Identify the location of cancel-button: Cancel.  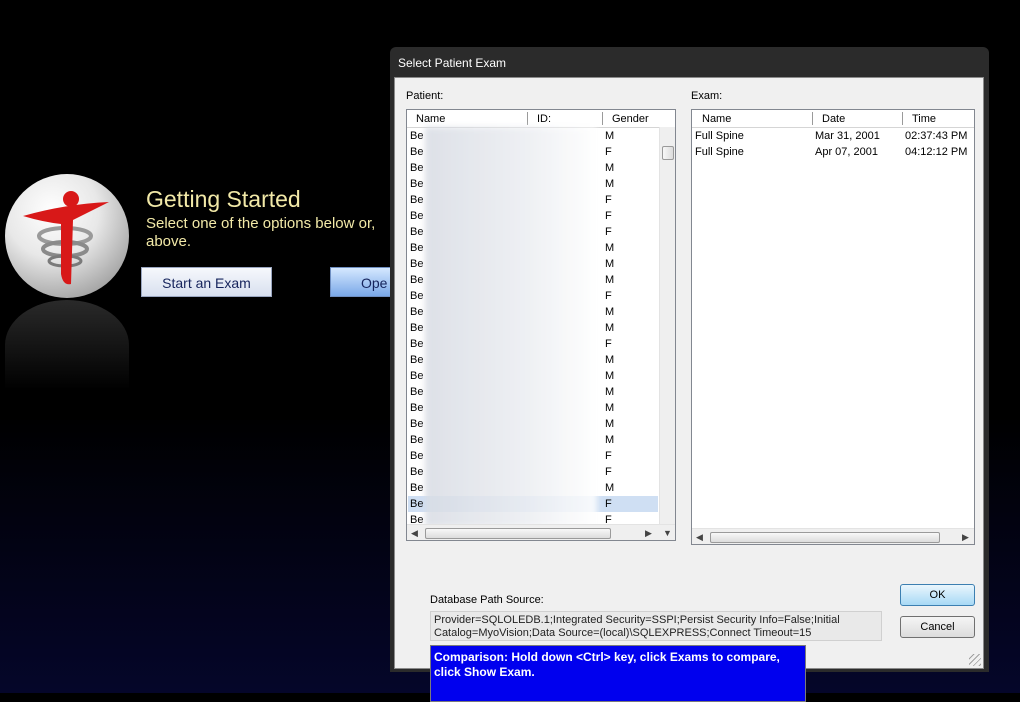
(937, 627).